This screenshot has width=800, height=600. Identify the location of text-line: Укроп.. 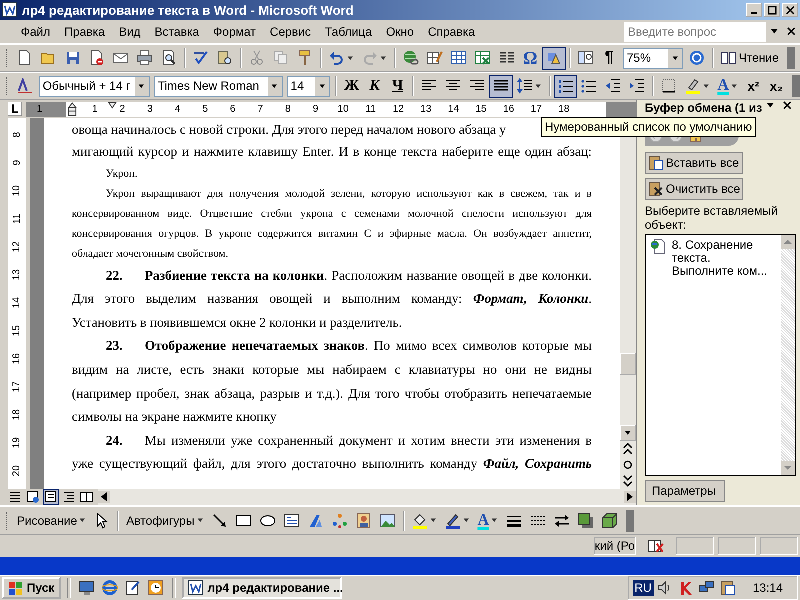
(122, 174).